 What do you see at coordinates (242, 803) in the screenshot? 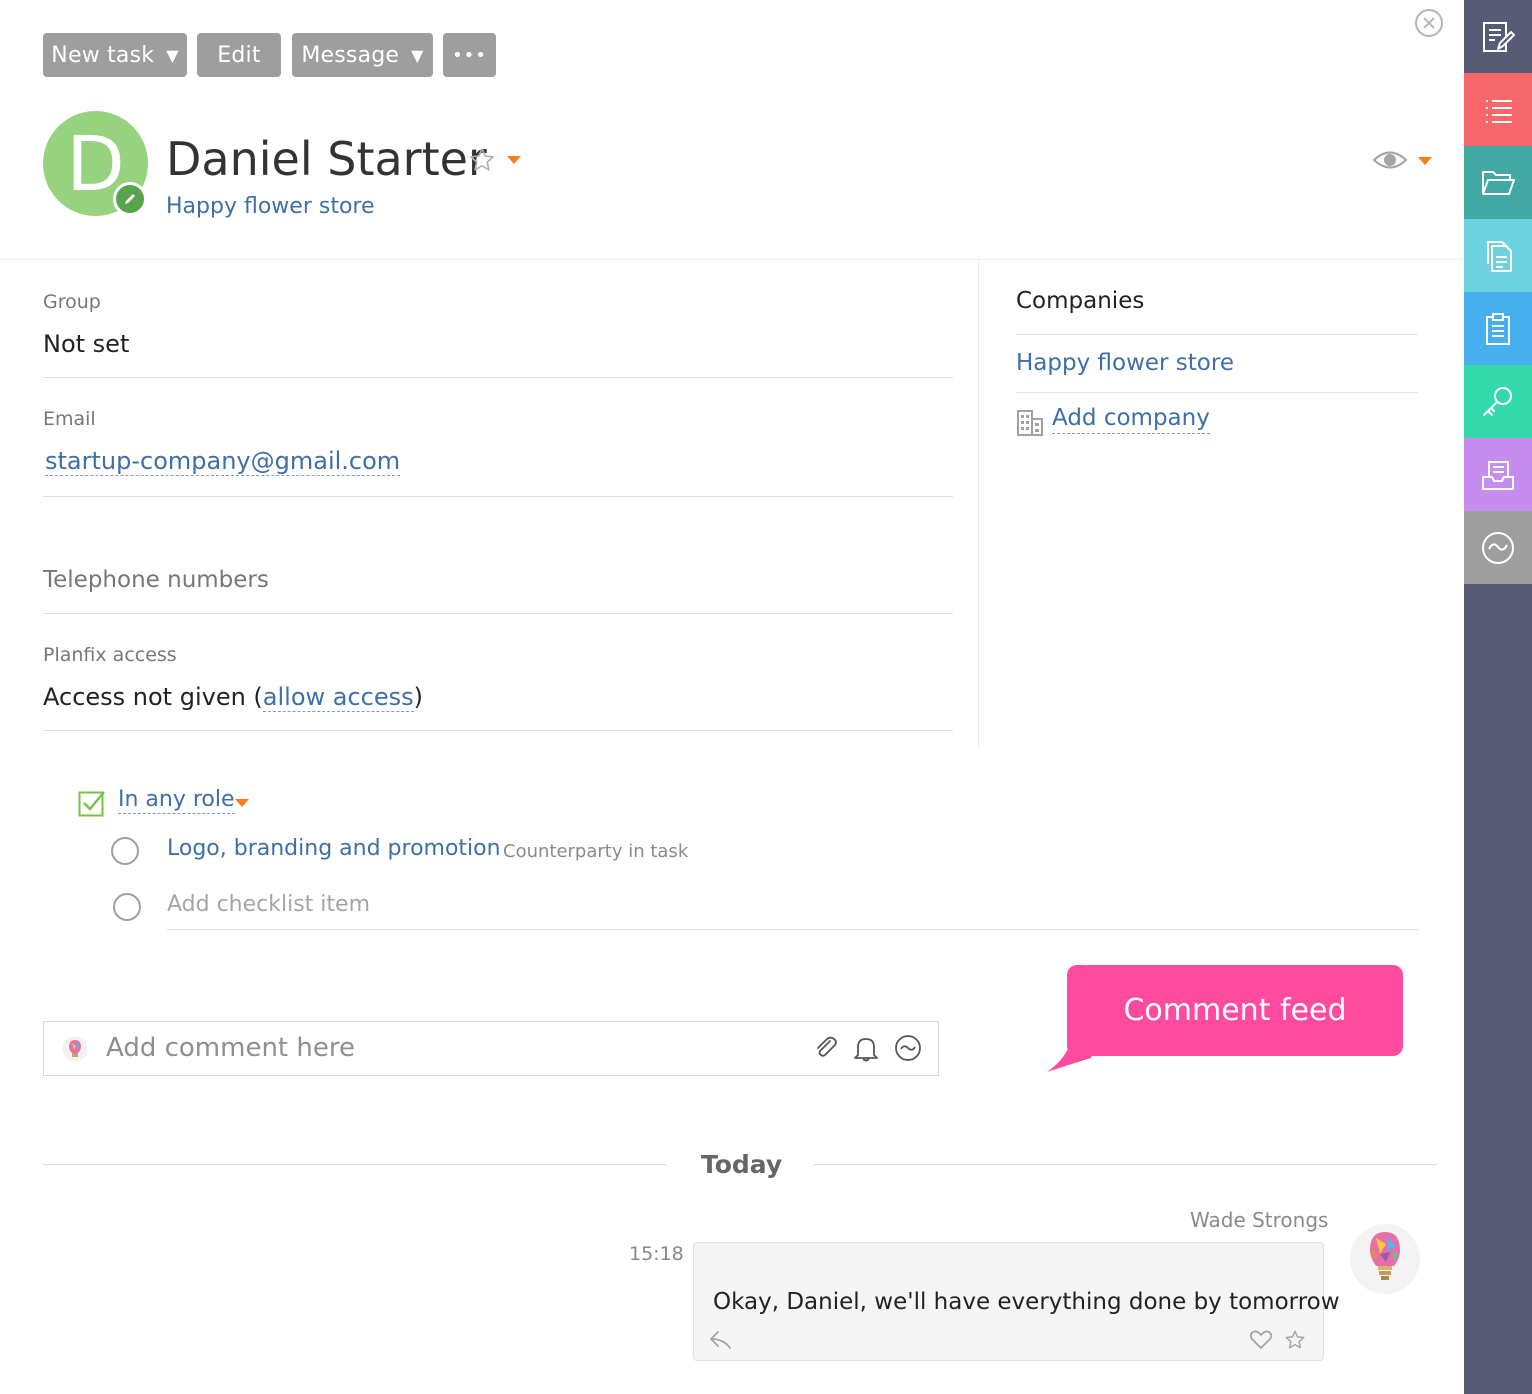
I see `role-chevron-down-icon` at bounding box center [242, 803].